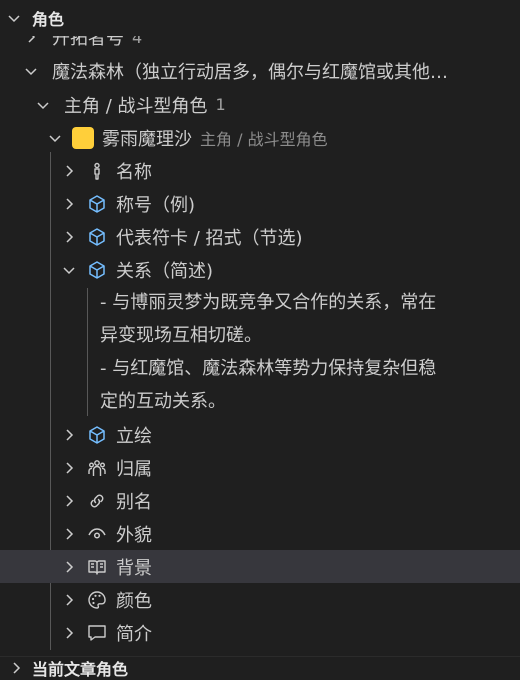 This screenshot has height=680, width=520. I want to click on tree-item-label: 主角 / 战斗型角色, so click(136, 106).